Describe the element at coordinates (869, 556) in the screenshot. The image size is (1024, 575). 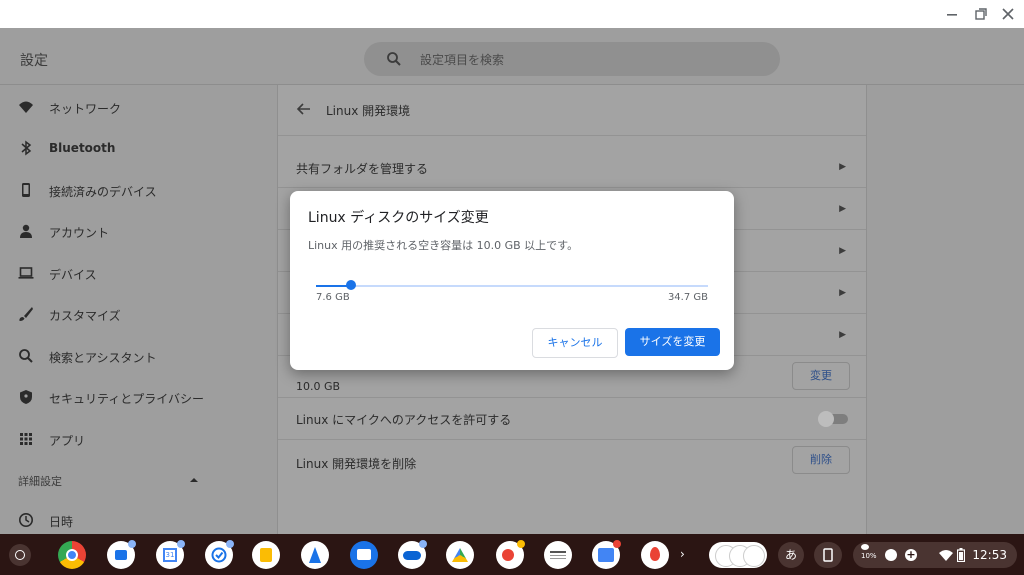
I see `battery-percent: 10%` at that location.